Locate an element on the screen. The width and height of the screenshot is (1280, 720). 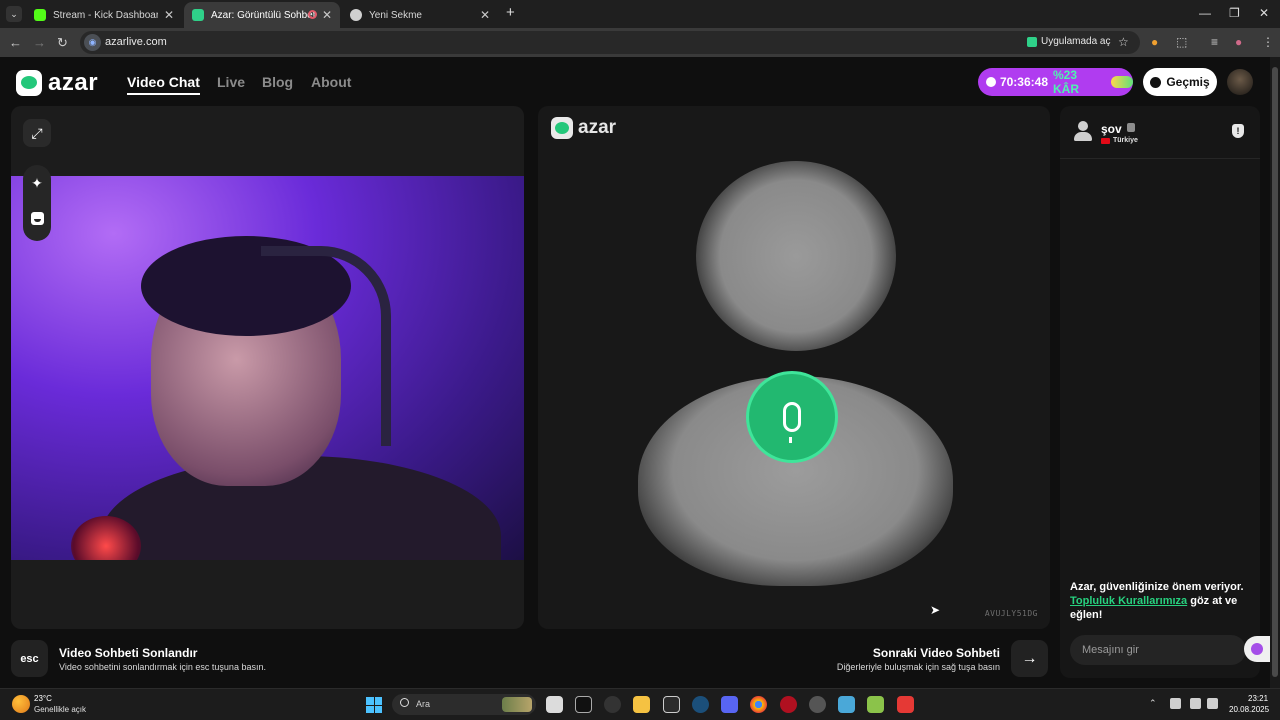
end-chat-title: Video Sohbeti Sonlandır is located at coordinates (128, 653).